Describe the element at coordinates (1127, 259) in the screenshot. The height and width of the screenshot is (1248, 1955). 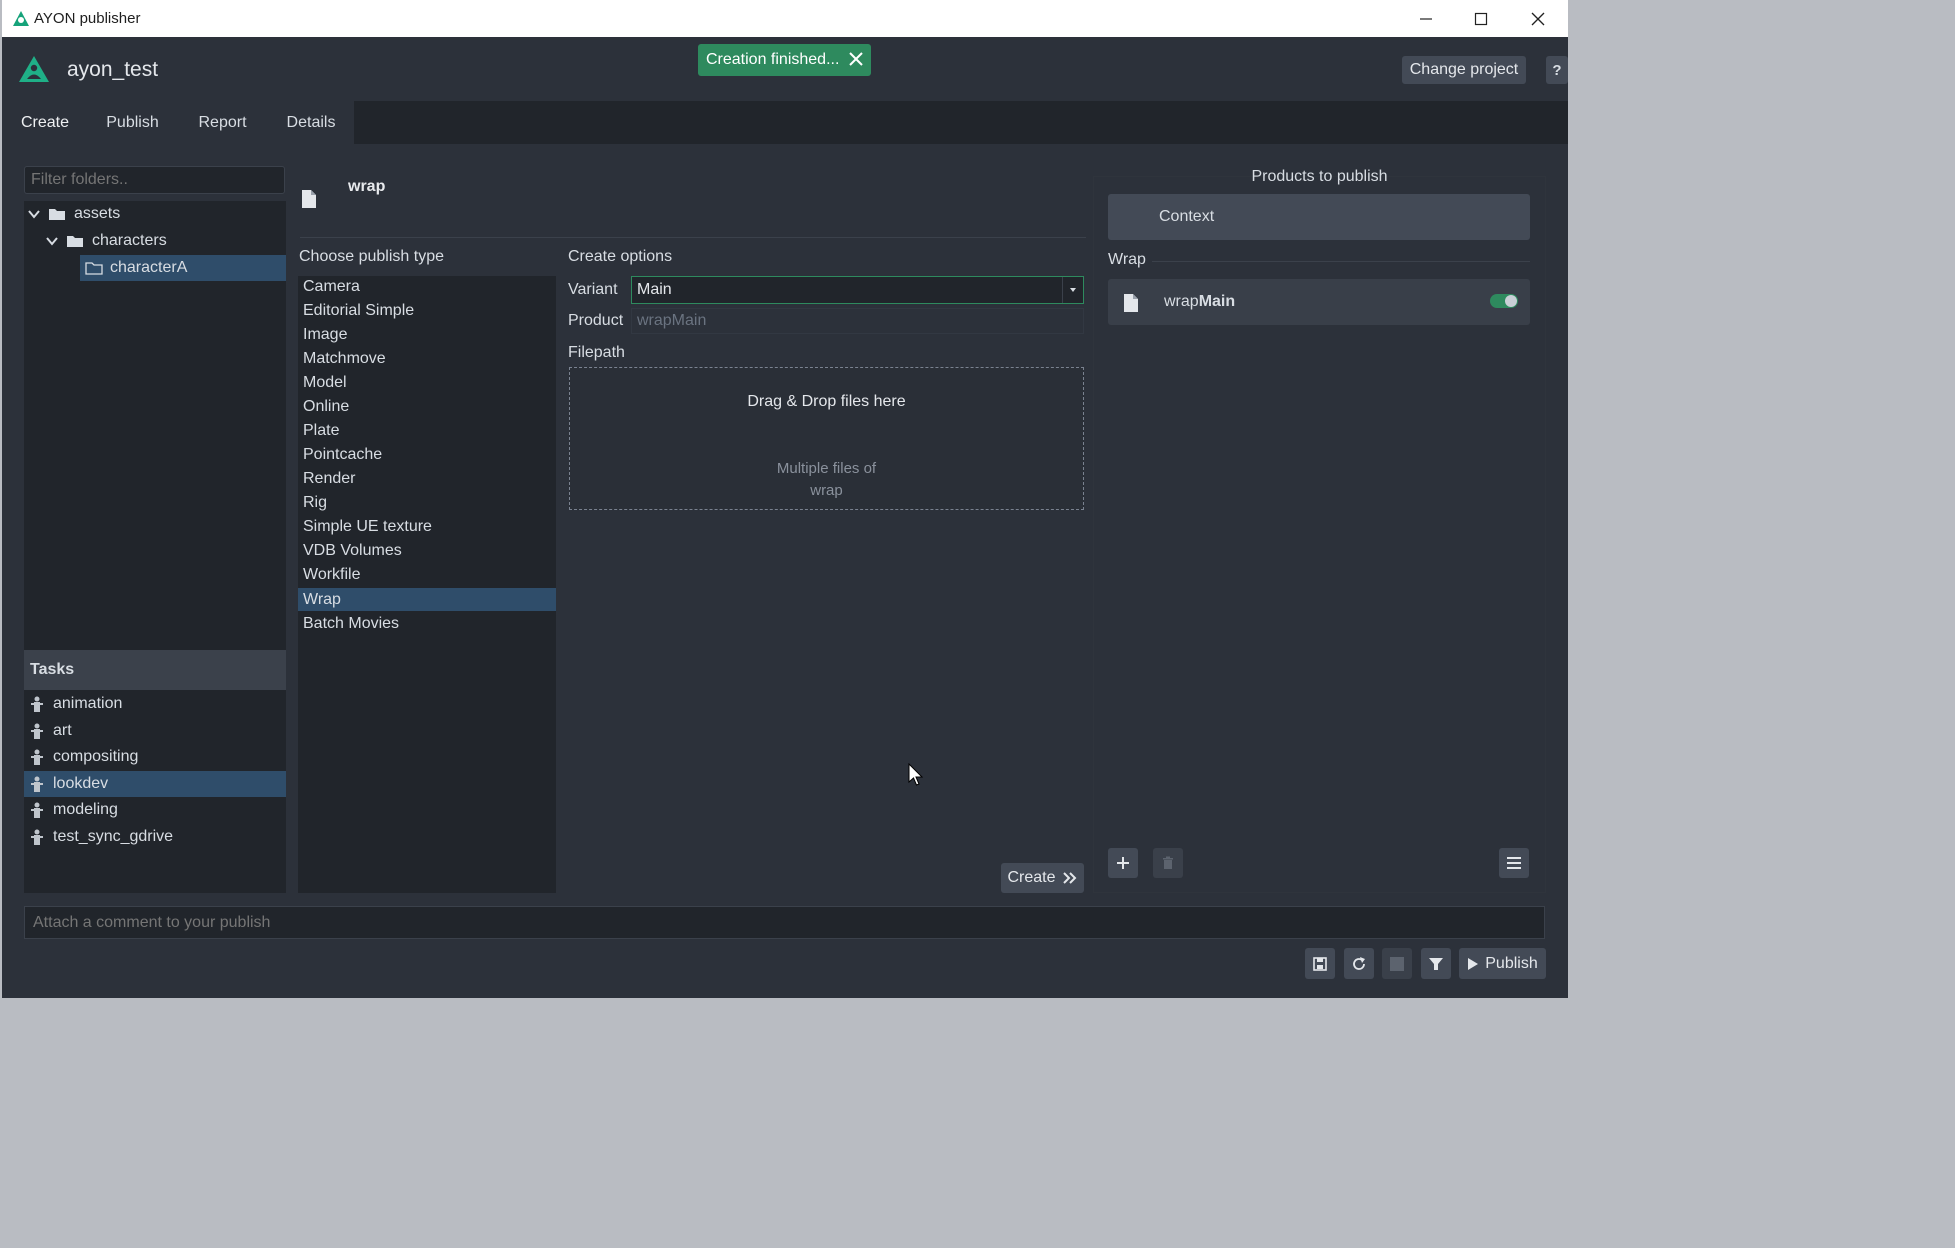
I see `product-group-header: Wrap` at that location.